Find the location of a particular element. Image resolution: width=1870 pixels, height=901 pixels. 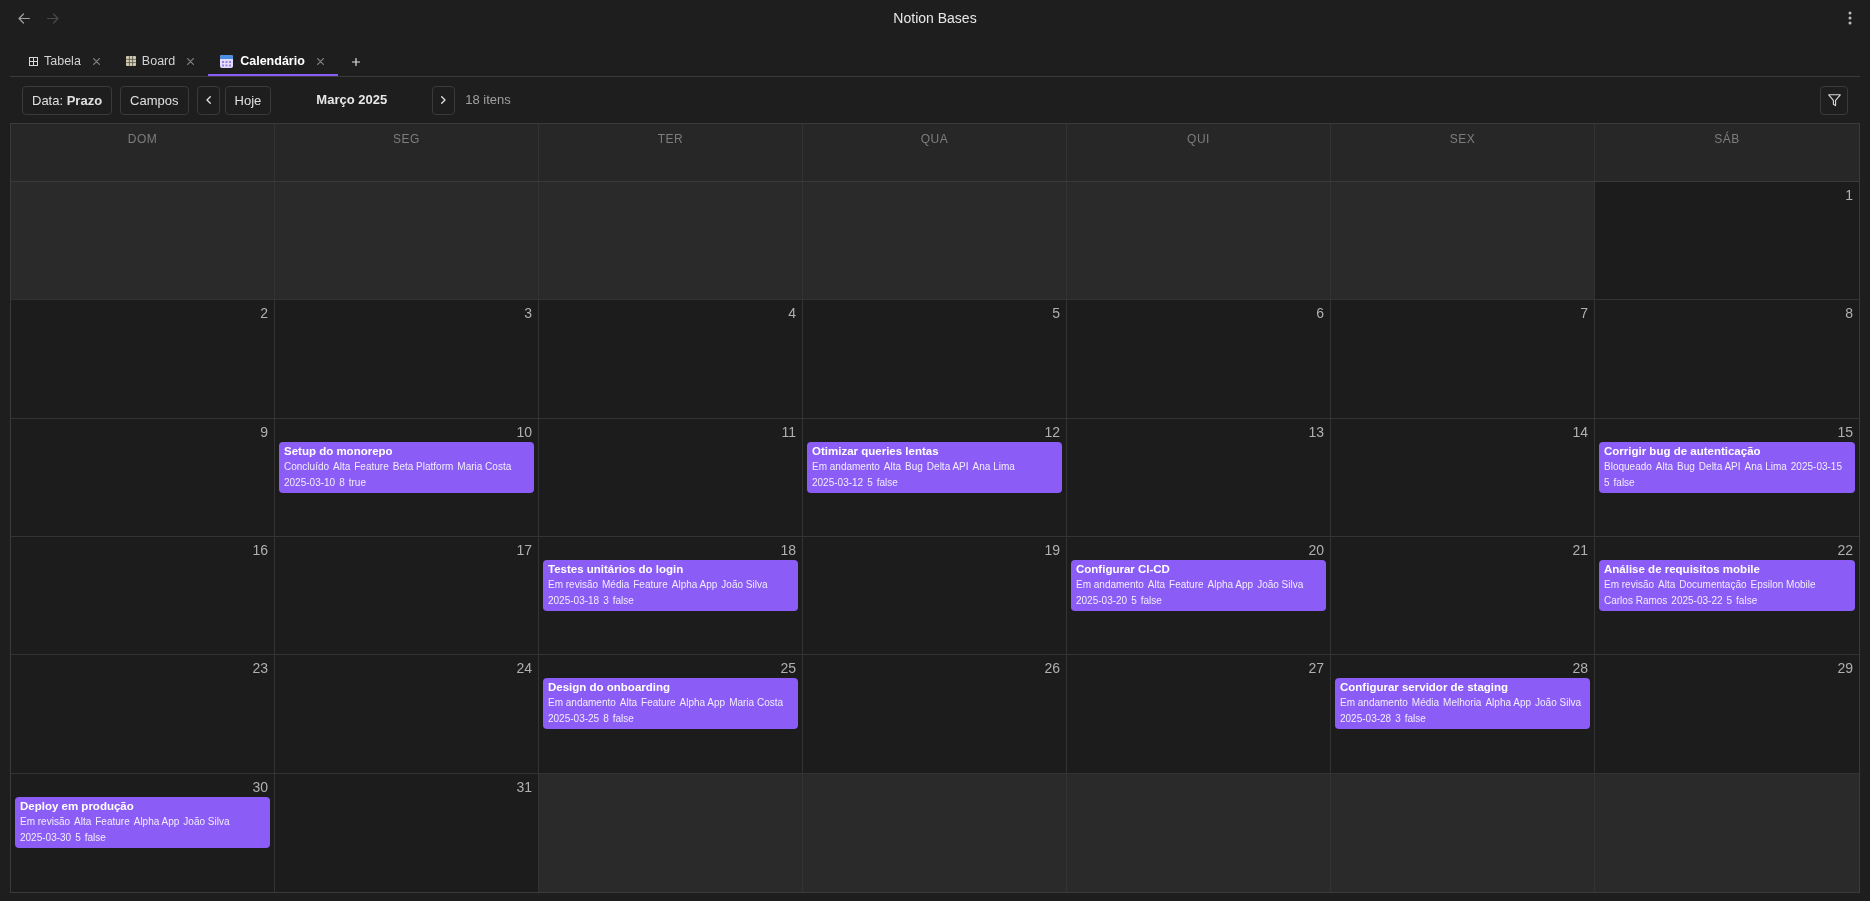

event-property: Melhoria is located at coordinates (1462, 703).